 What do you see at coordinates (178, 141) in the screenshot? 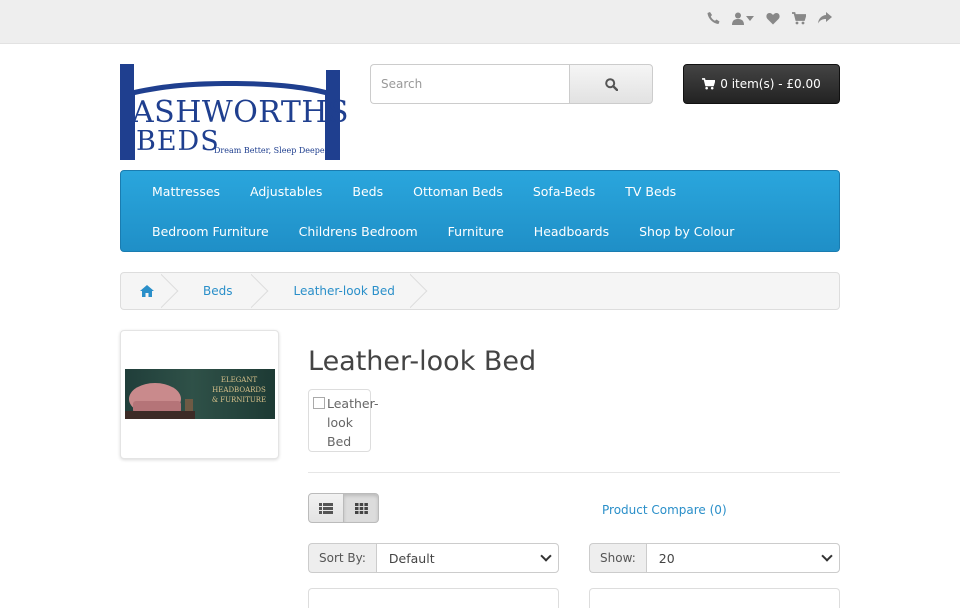
I see `logo-line2: BEDS` at bounding box center [178, 141].